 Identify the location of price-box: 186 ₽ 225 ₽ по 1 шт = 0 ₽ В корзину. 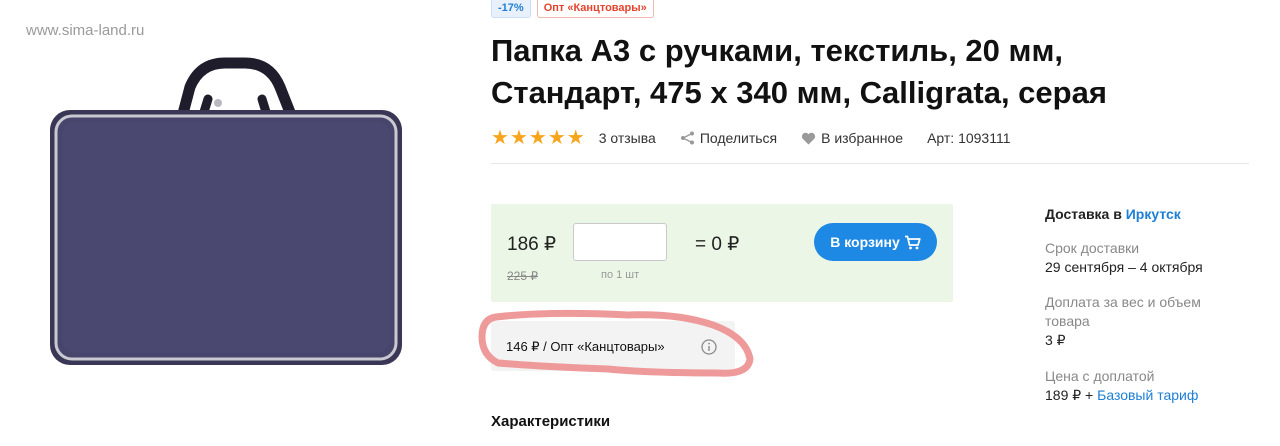
(722, 253).